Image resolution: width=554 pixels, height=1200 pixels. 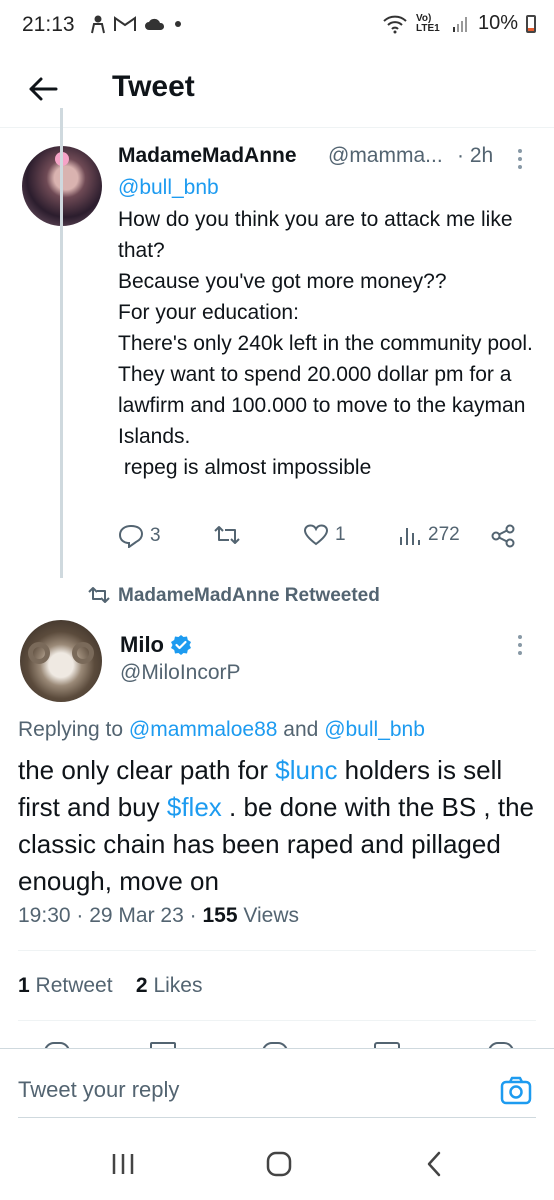 I want to click on tweet-time: · 2h, so click(x=475, y=155).